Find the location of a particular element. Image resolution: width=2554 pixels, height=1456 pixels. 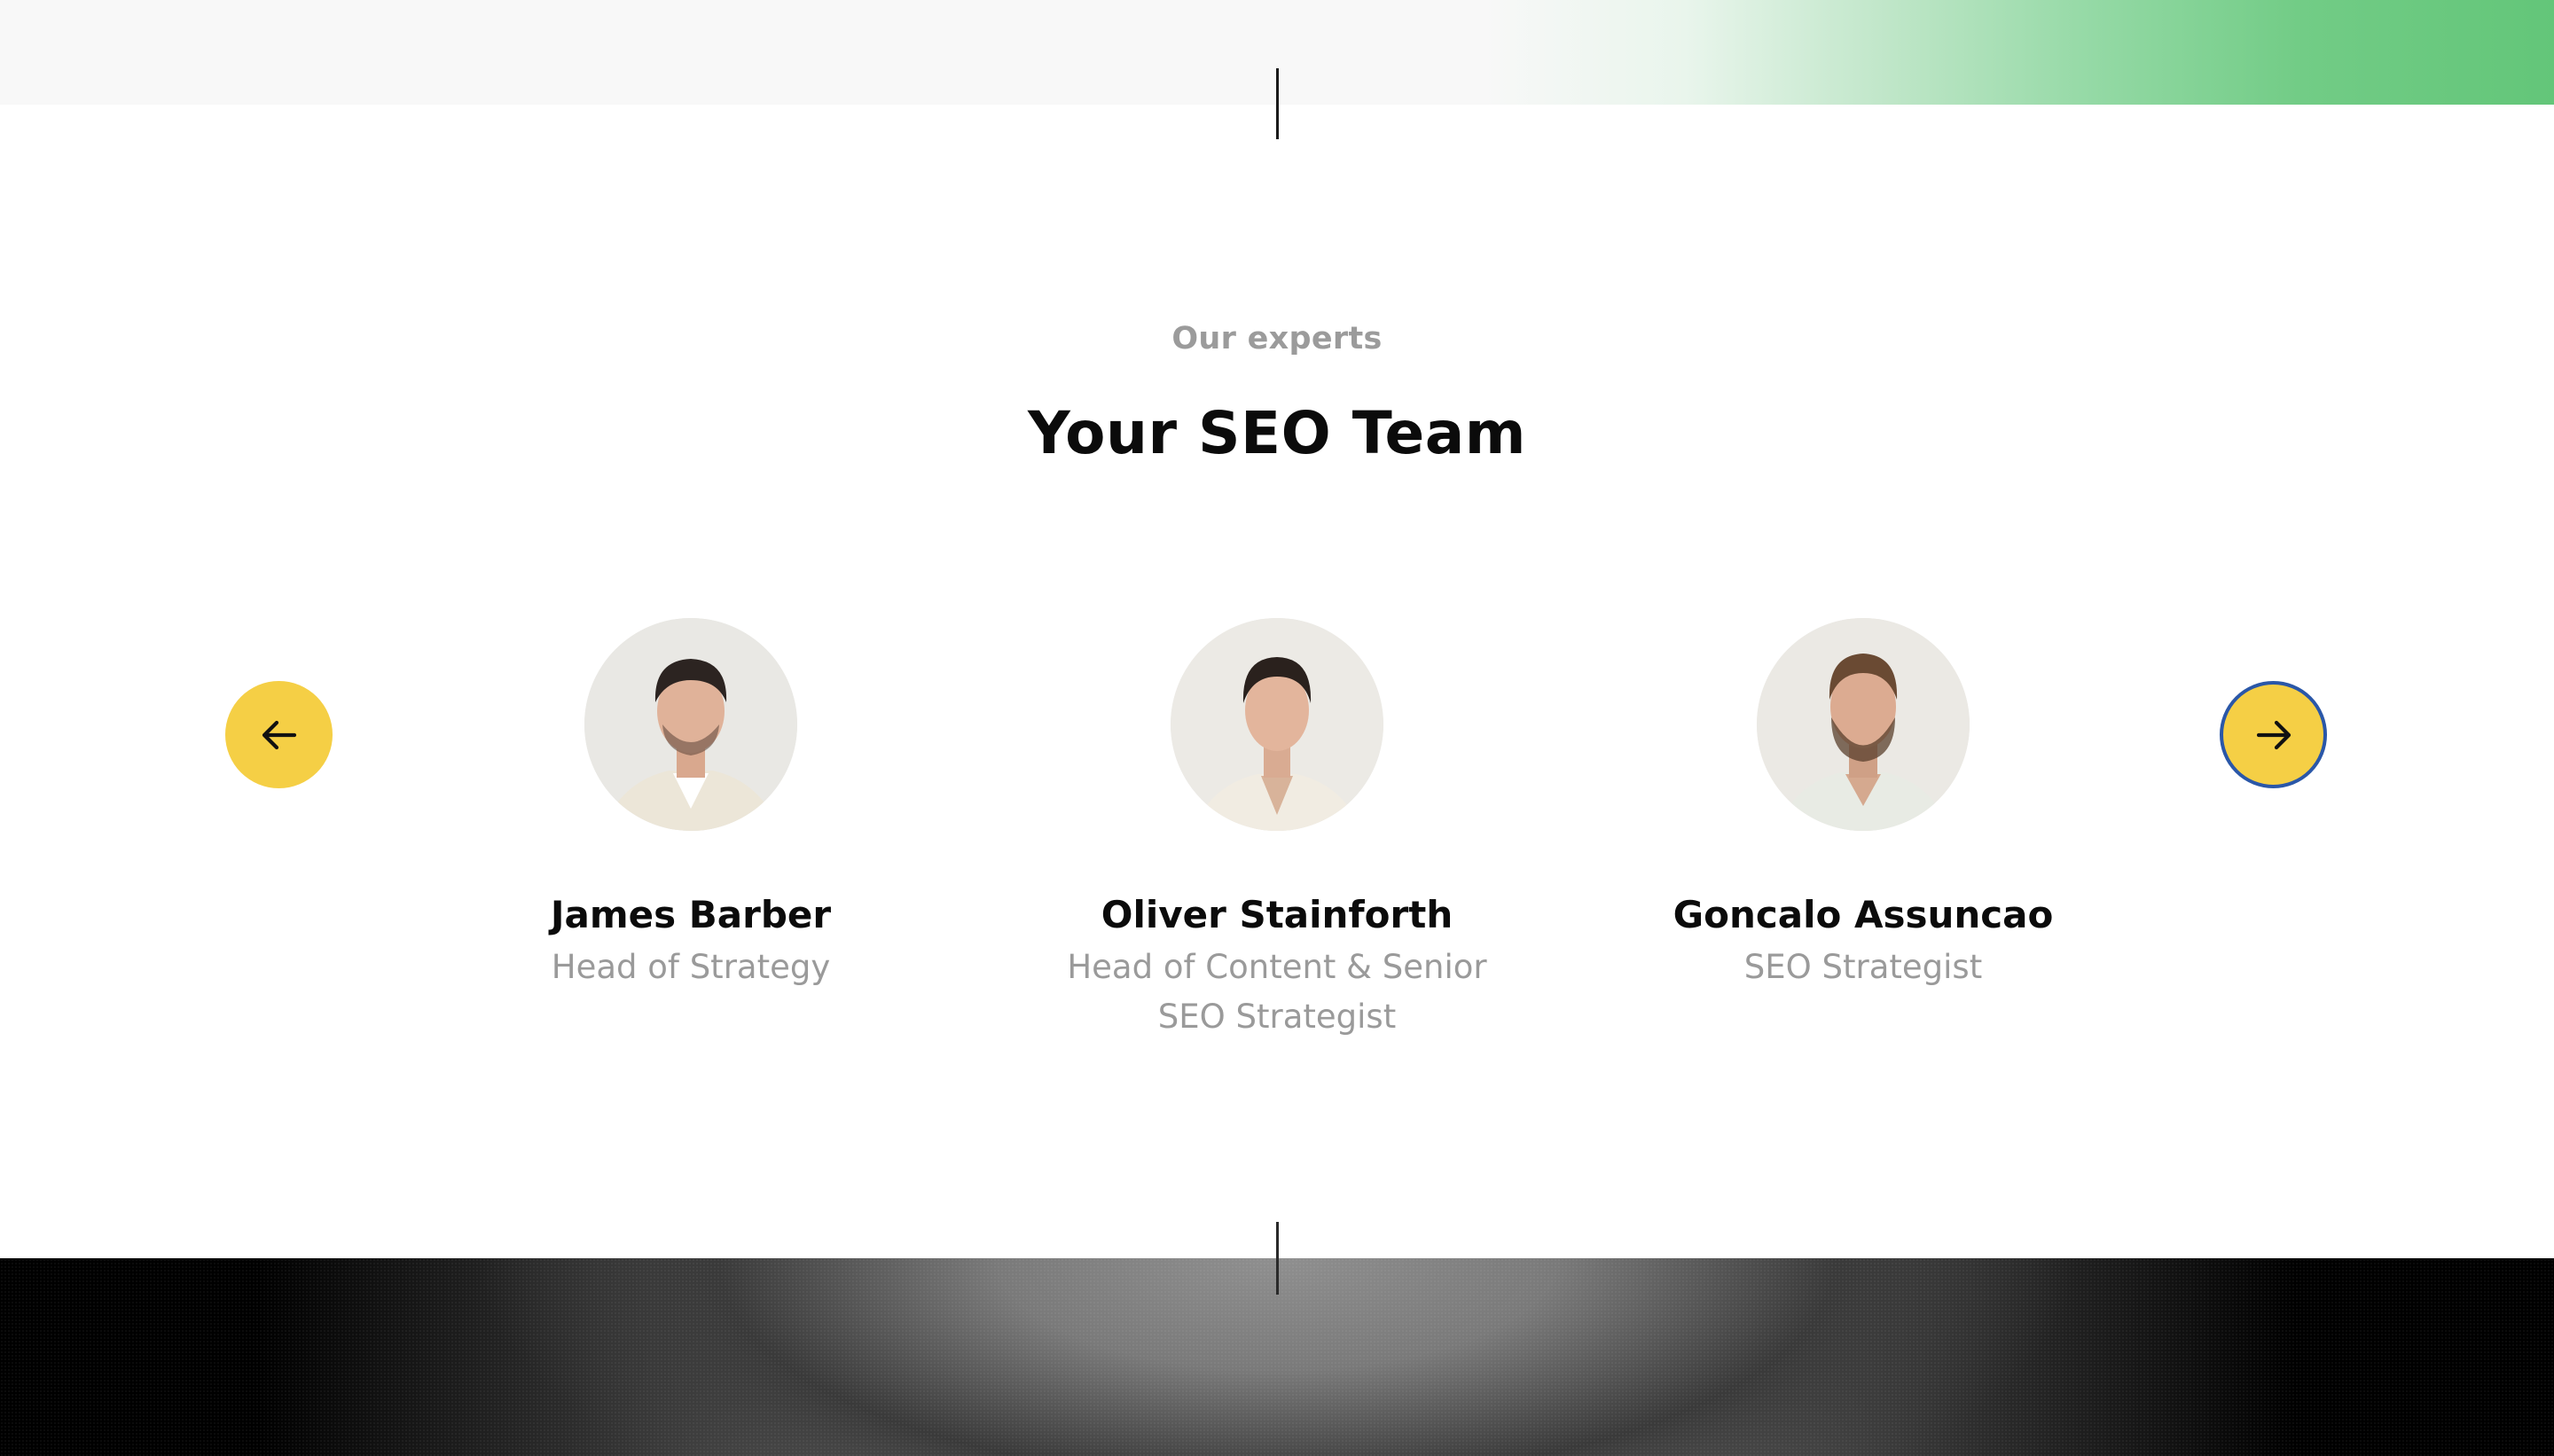

carousel-prev-button is located at coordinates (279, 734).